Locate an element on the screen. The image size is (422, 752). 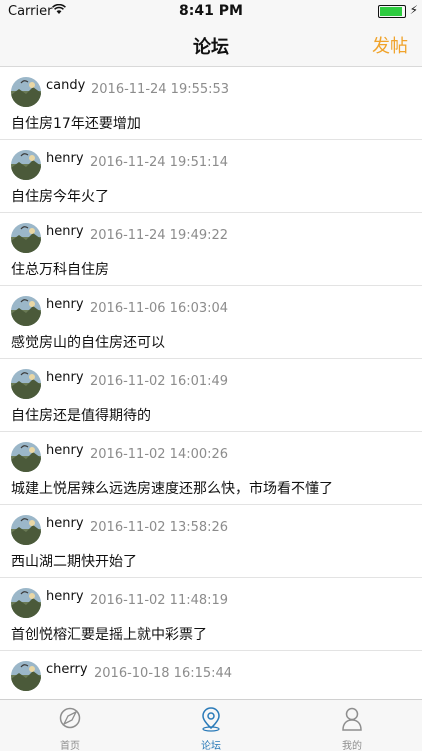
tab-bar: 首页 论坛 我的 is located at coordinates (211, 725).